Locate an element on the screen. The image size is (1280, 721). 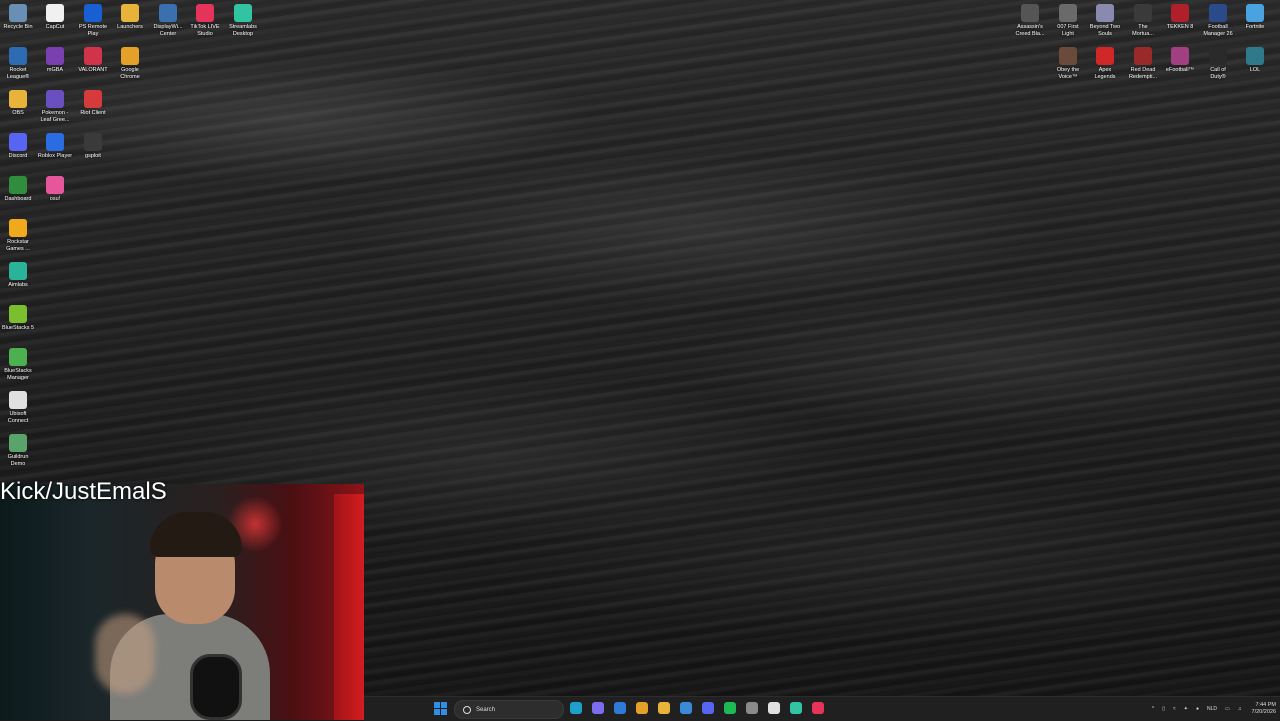
network-icon: ≈ is located at coordinates (1174, 709).